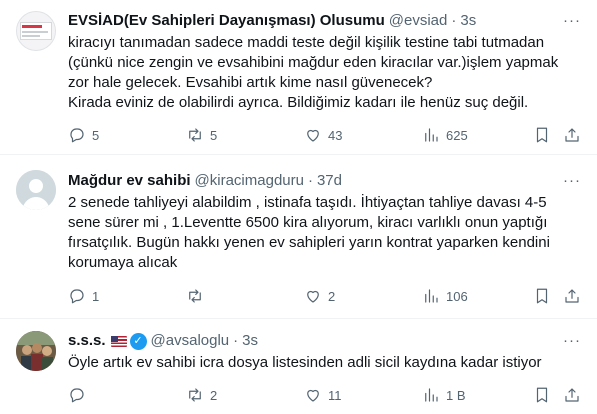  Describe the element at coordinates (335, 135) in the screenshot. I see `like-count: 43` at that location.